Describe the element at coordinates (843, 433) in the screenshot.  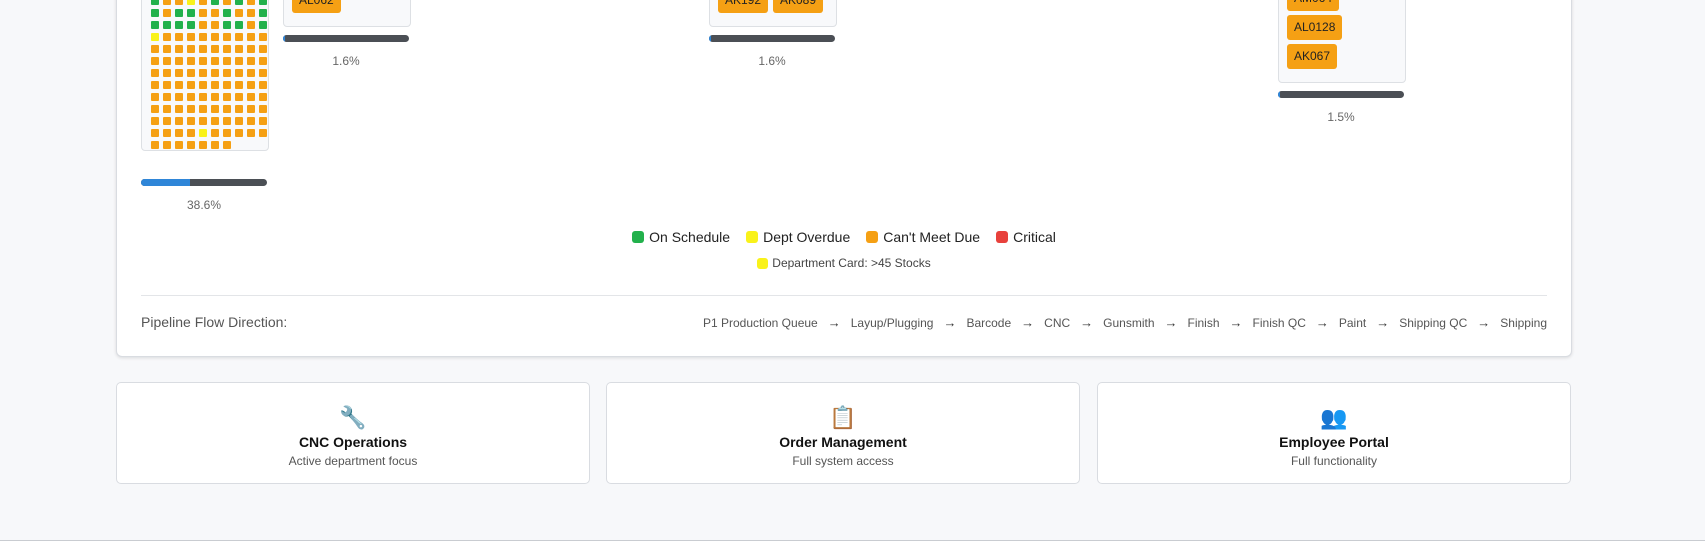
I see `order-management-card: 📋 Order Management Full system access` at that location.